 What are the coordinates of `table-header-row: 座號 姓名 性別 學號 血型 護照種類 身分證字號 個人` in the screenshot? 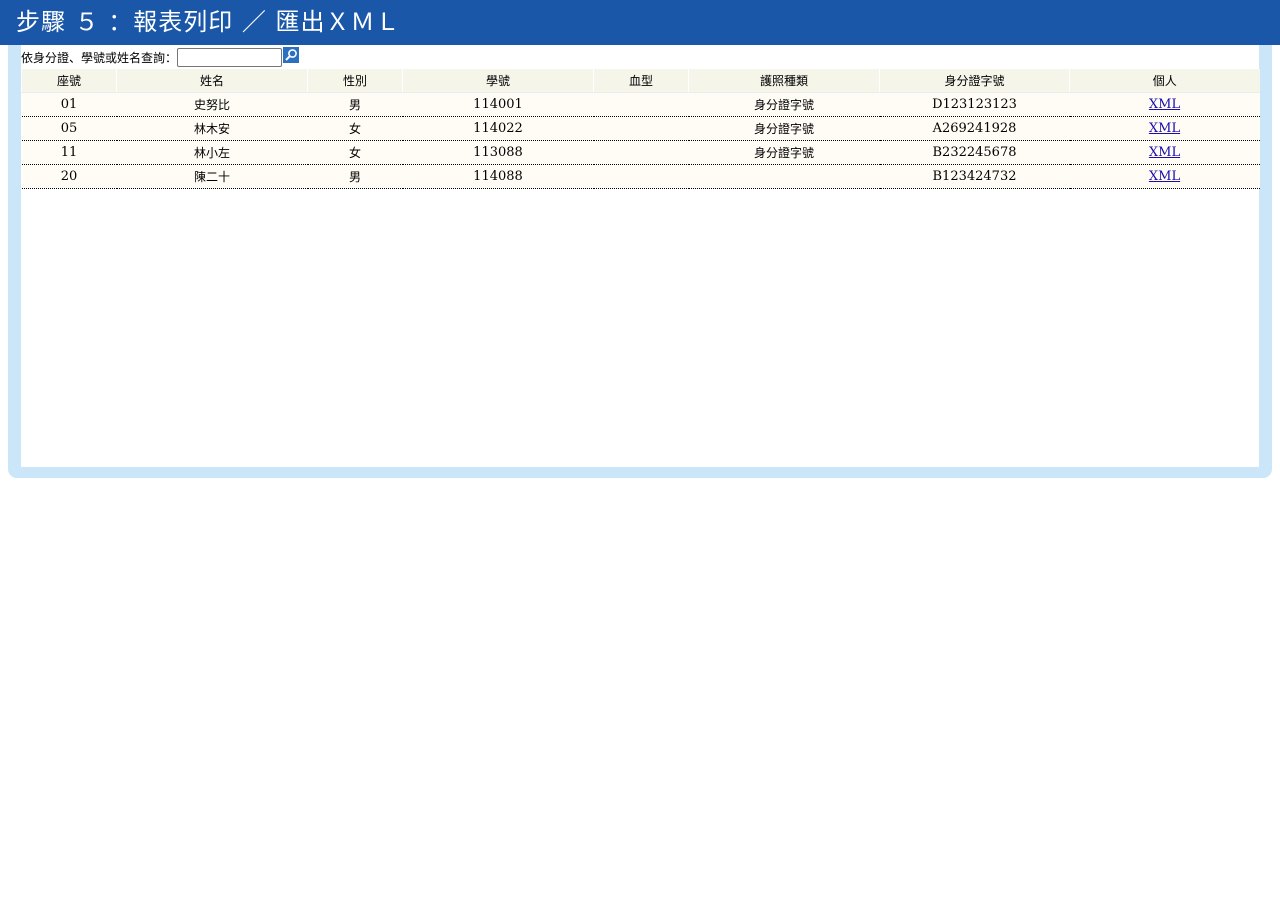 It's located at (640, 81).